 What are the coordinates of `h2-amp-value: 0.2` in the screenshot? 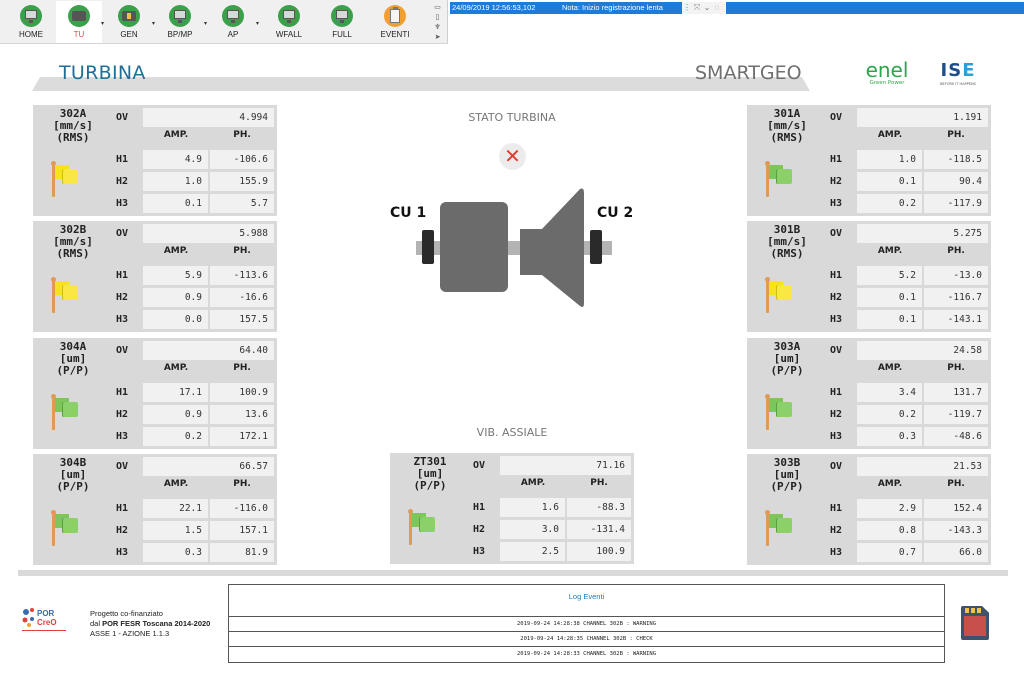 It's located at (889, 414).